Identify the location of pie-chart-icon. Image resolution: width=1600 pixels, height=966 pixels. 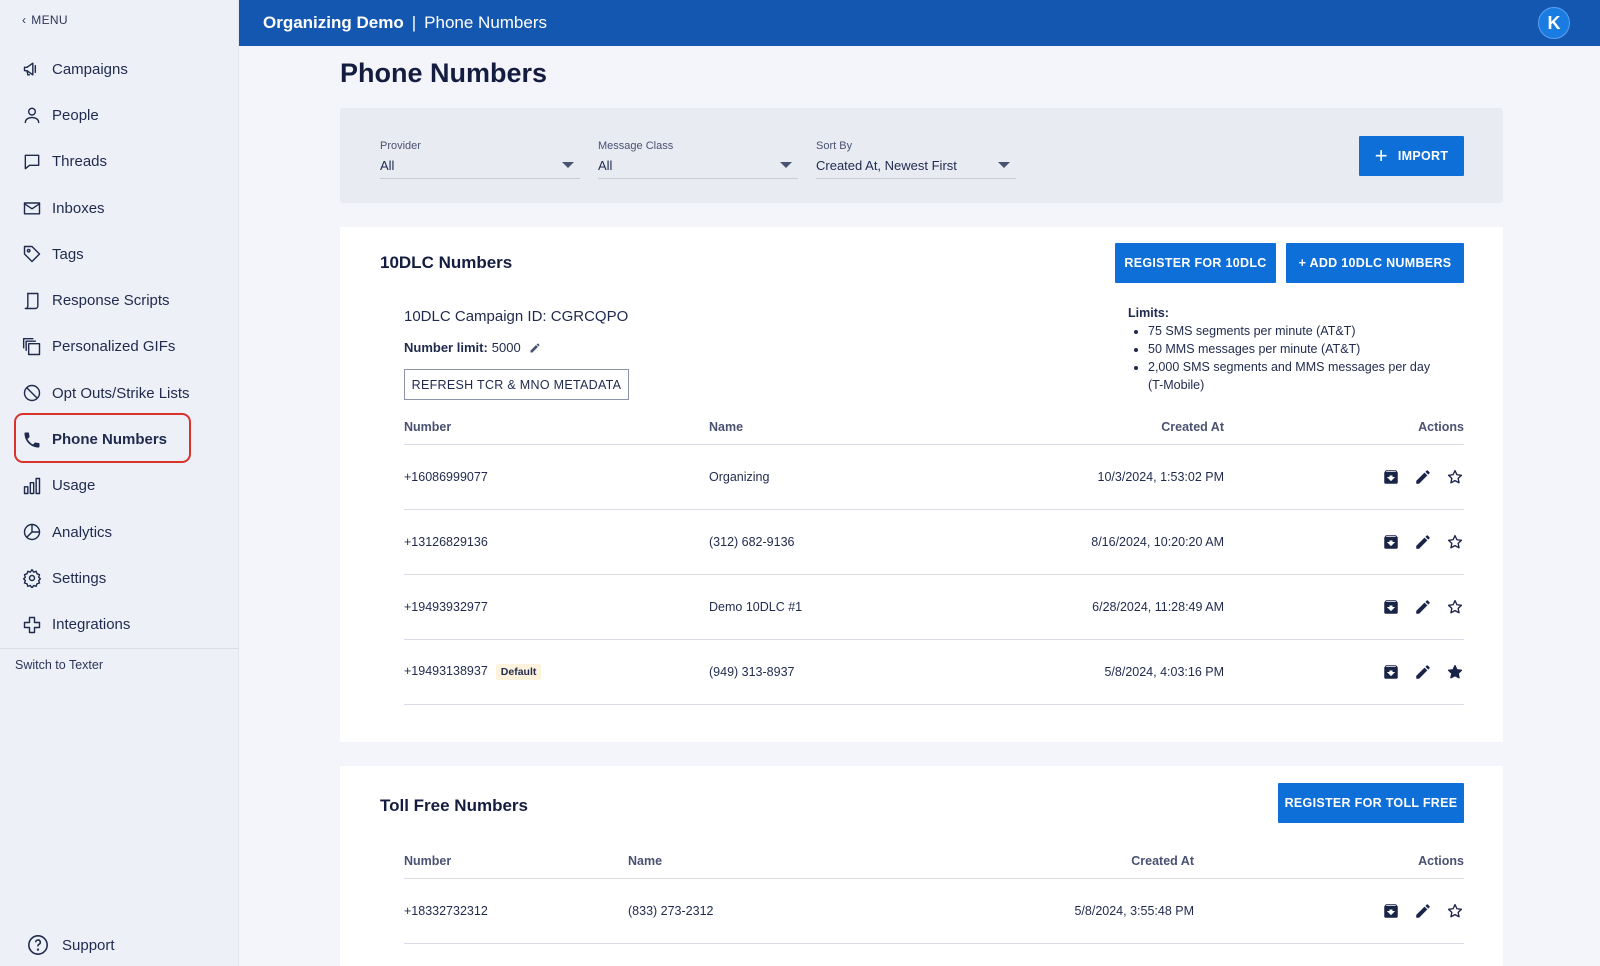
(32, 532).